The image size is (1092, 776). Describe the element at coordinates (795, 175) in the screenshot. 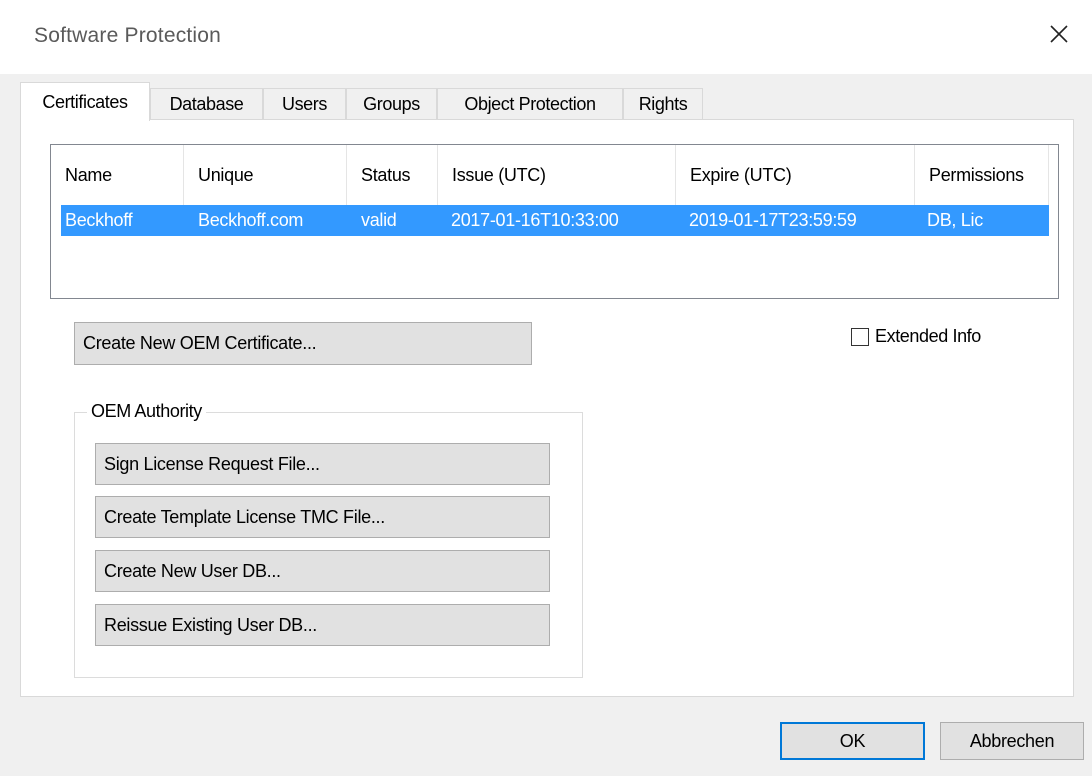

I see `column-header-expire: Expire (UTC)` at that location.